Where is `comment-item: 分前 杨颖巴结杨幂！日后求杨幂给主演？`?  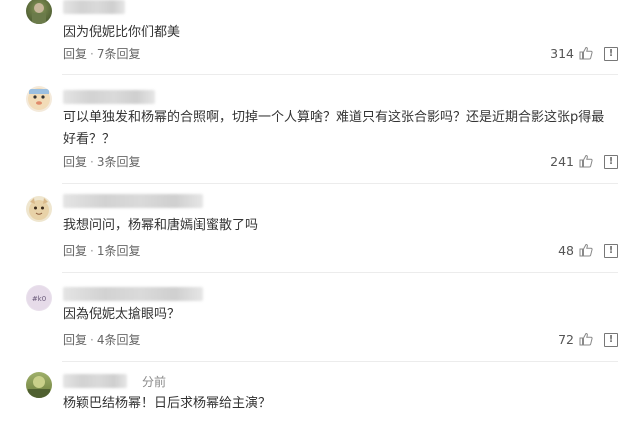 comment-item: 分前 杨颖巴结杨幂！日后求杨幂给主演？ is located at coordinates (320, 396).